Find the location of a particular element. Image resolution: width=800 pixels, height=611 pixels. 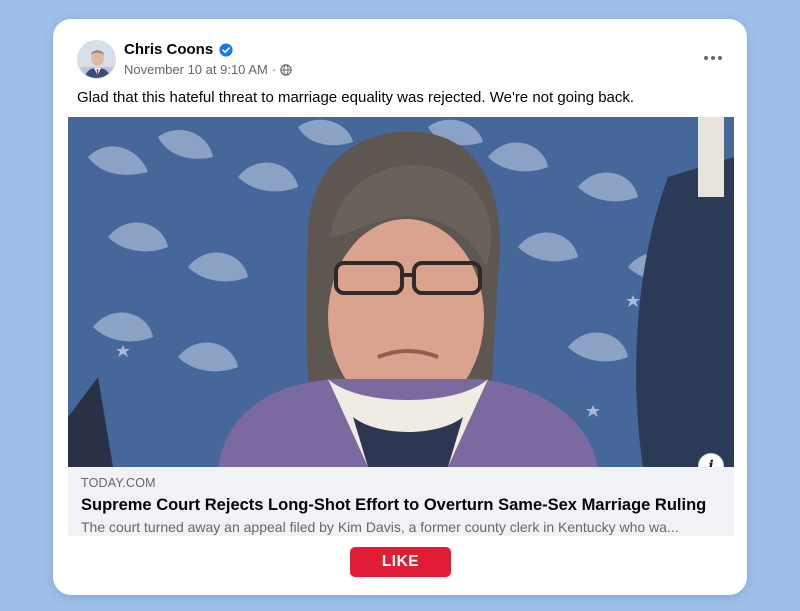

author-name: Chris Coons is located at coordinates (168, 49).